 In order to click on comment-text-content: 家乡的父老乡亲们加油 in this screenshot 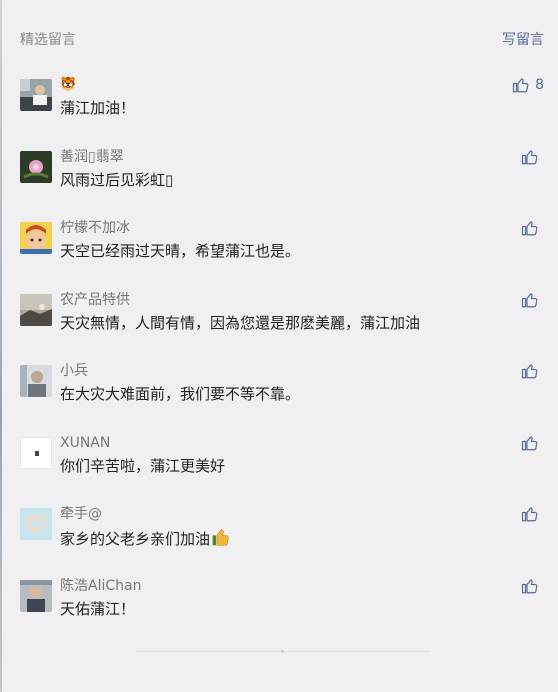, I will do `click(135, 539)`.